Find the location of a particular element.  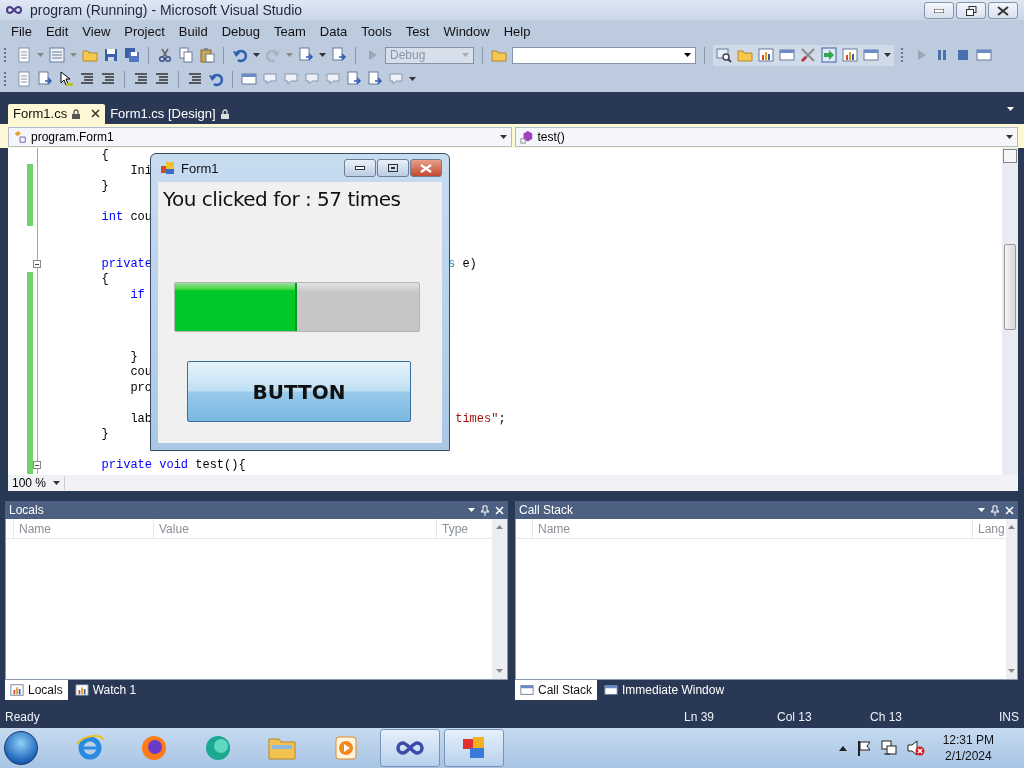

flag-icon is located at coordinates (863, 748).